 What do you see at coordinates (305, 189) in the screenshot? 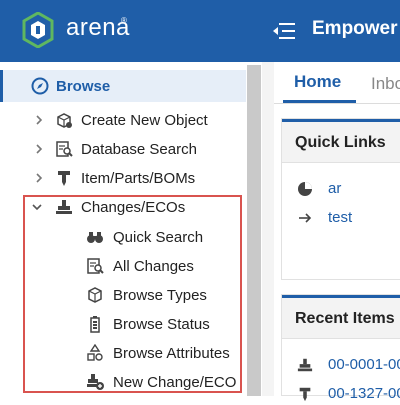
I see `pie-chart-icon` at bounding box center [305, 189].